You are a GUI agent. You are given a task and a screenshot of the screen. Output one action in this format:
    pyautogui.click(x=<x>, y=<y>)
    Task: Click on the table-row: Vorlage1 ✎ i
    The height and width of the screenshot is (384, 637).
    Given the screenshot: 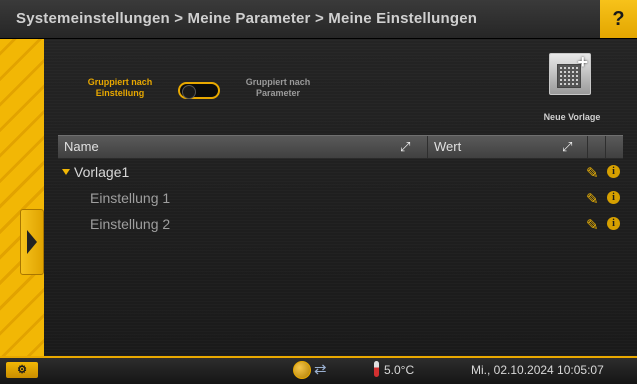 What is the action you would take?
    pyautogui.click(x=340, y=172)
    